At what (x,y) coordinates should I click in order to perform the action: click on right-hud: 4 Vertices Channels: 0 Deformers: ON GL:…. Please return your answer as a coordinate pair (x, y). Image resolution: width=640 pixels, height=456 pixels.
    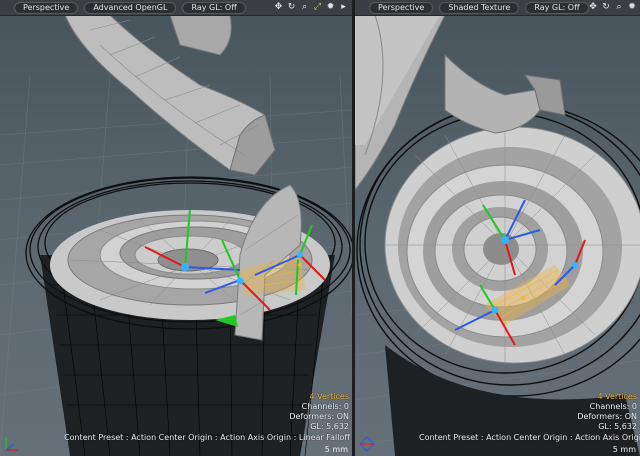
    Looking at the image, I should click on (607, 412).